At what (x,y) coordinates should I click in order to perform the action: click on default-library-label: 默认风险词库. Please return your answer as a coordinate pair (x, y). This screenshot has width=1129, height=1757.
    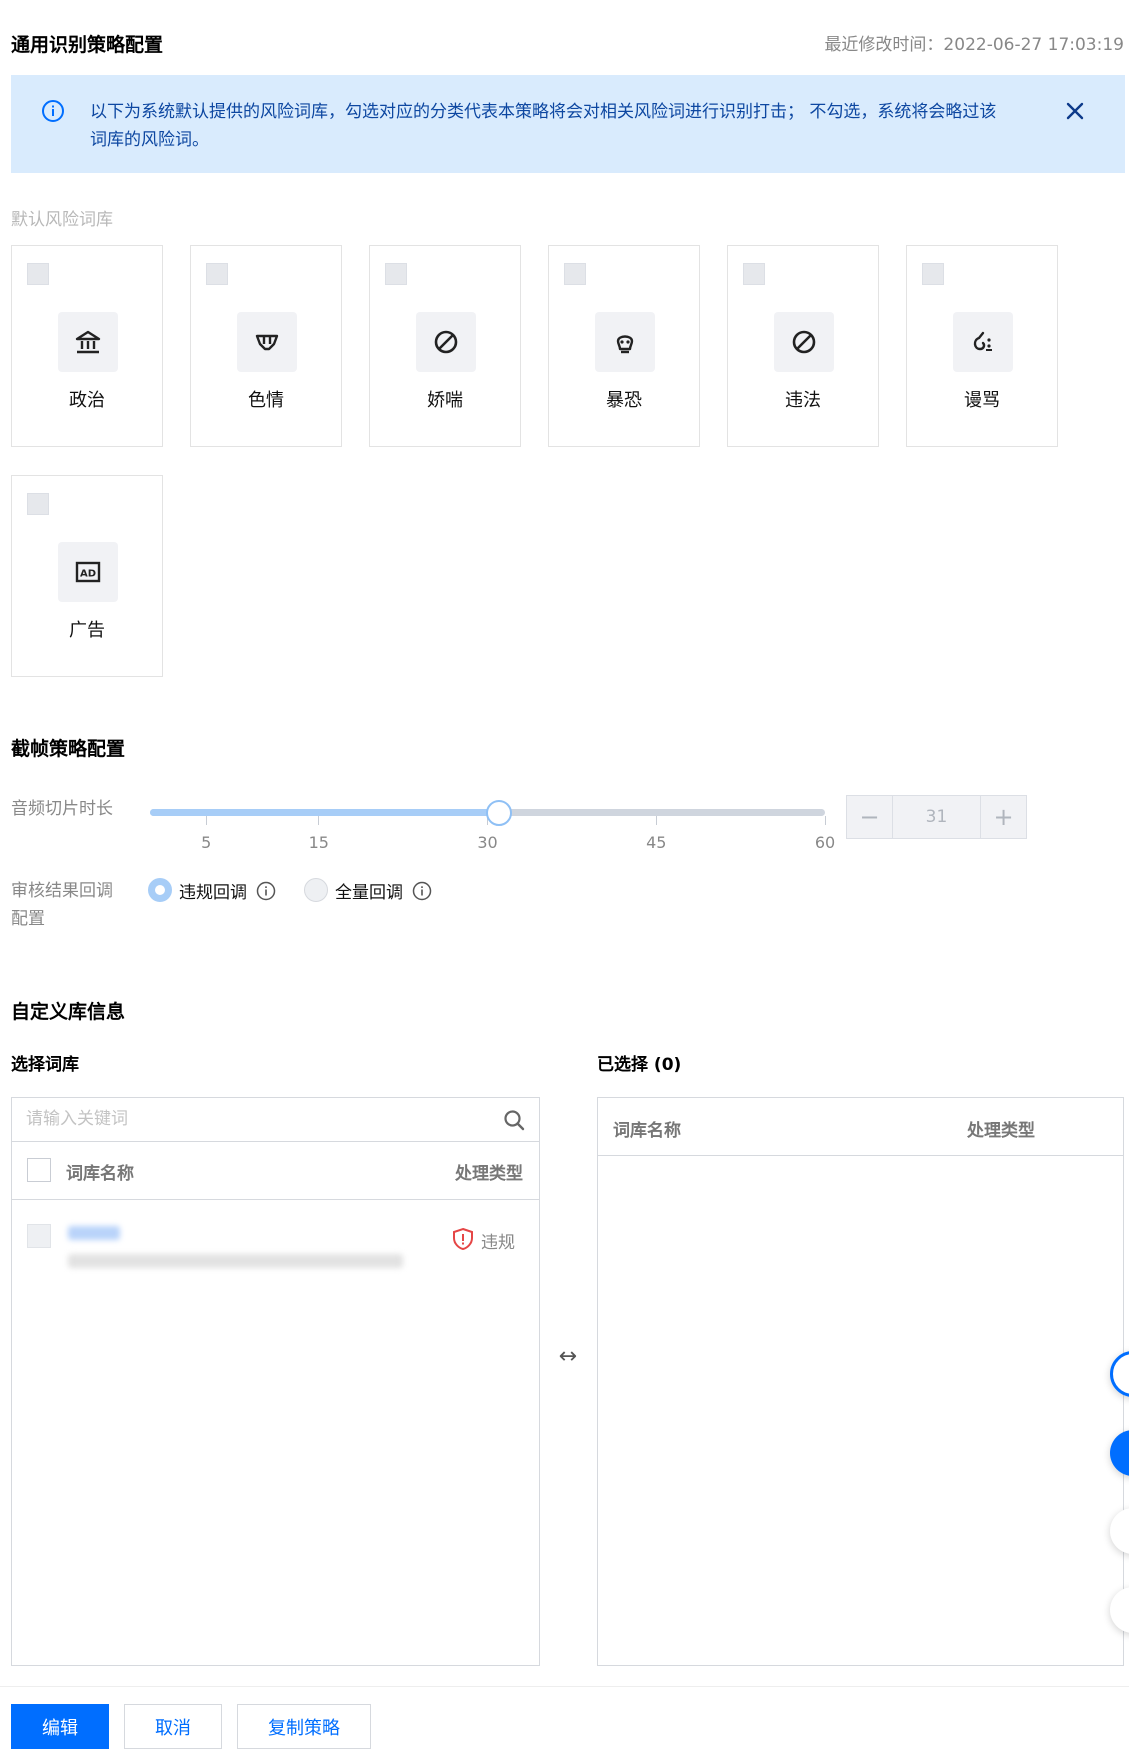
    Looking at the image, I should click on (62, 220).